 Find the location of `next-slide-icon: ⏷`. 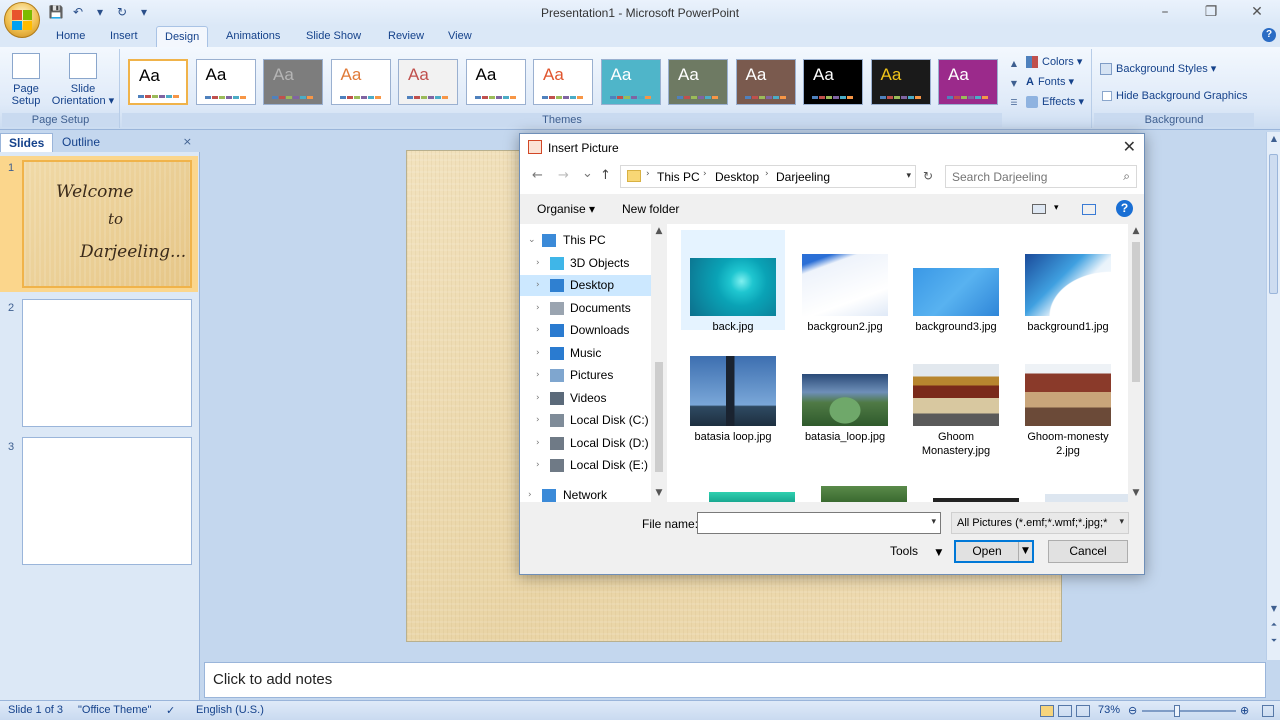

next-slide-icon: ⏷ is located at coordinates (1273, 641).